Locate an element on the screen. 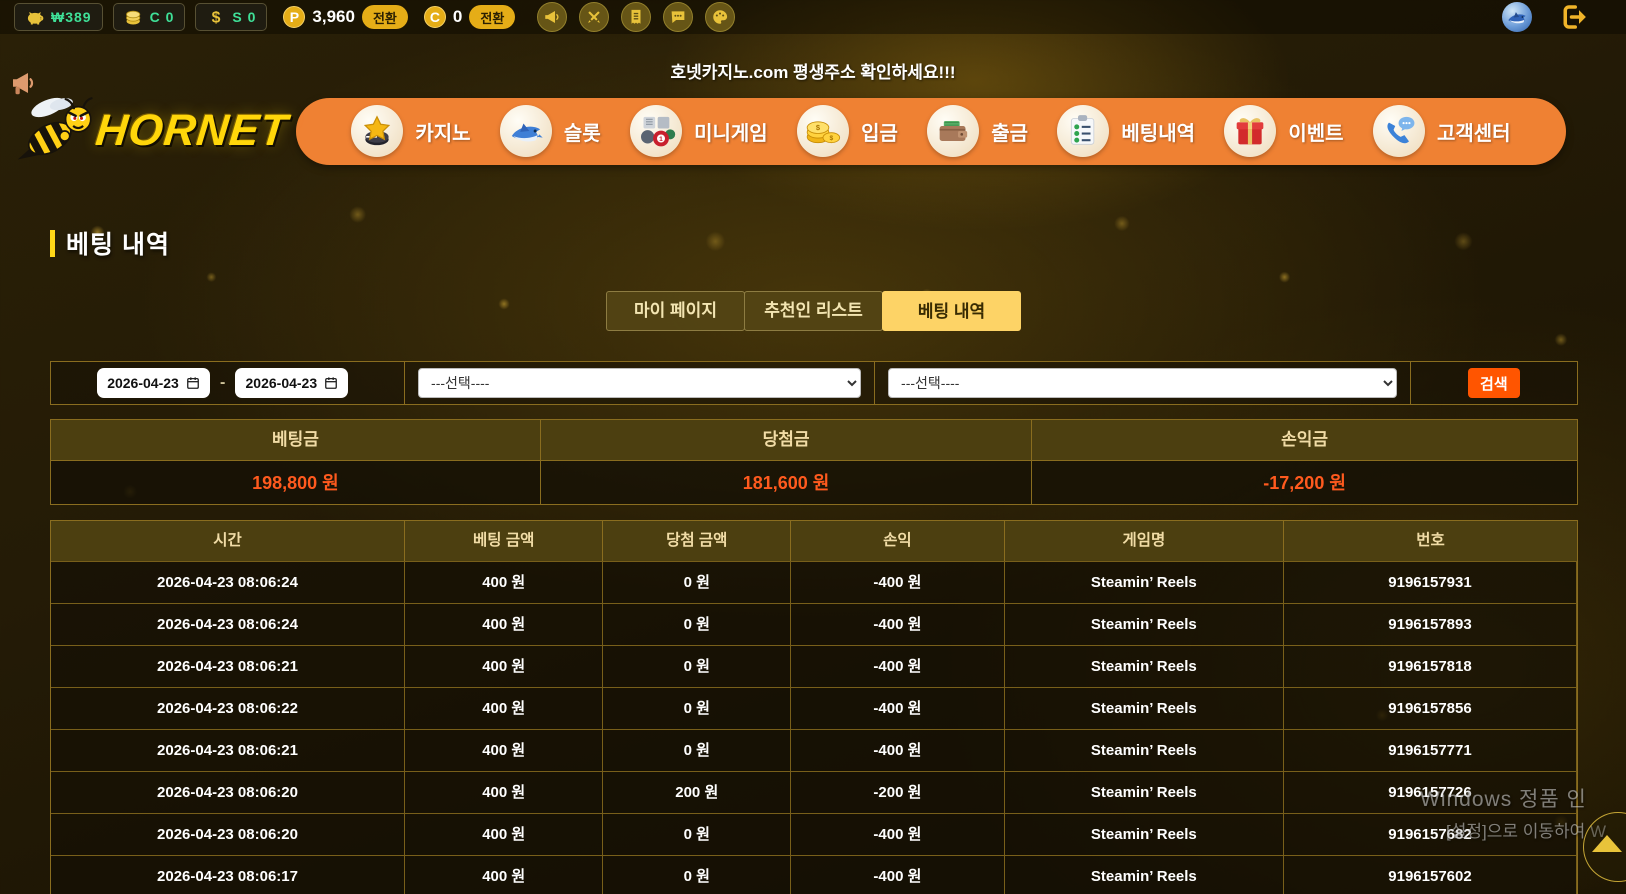  summary-header-bet: 베팅금 is located at coordinates (296, 440).